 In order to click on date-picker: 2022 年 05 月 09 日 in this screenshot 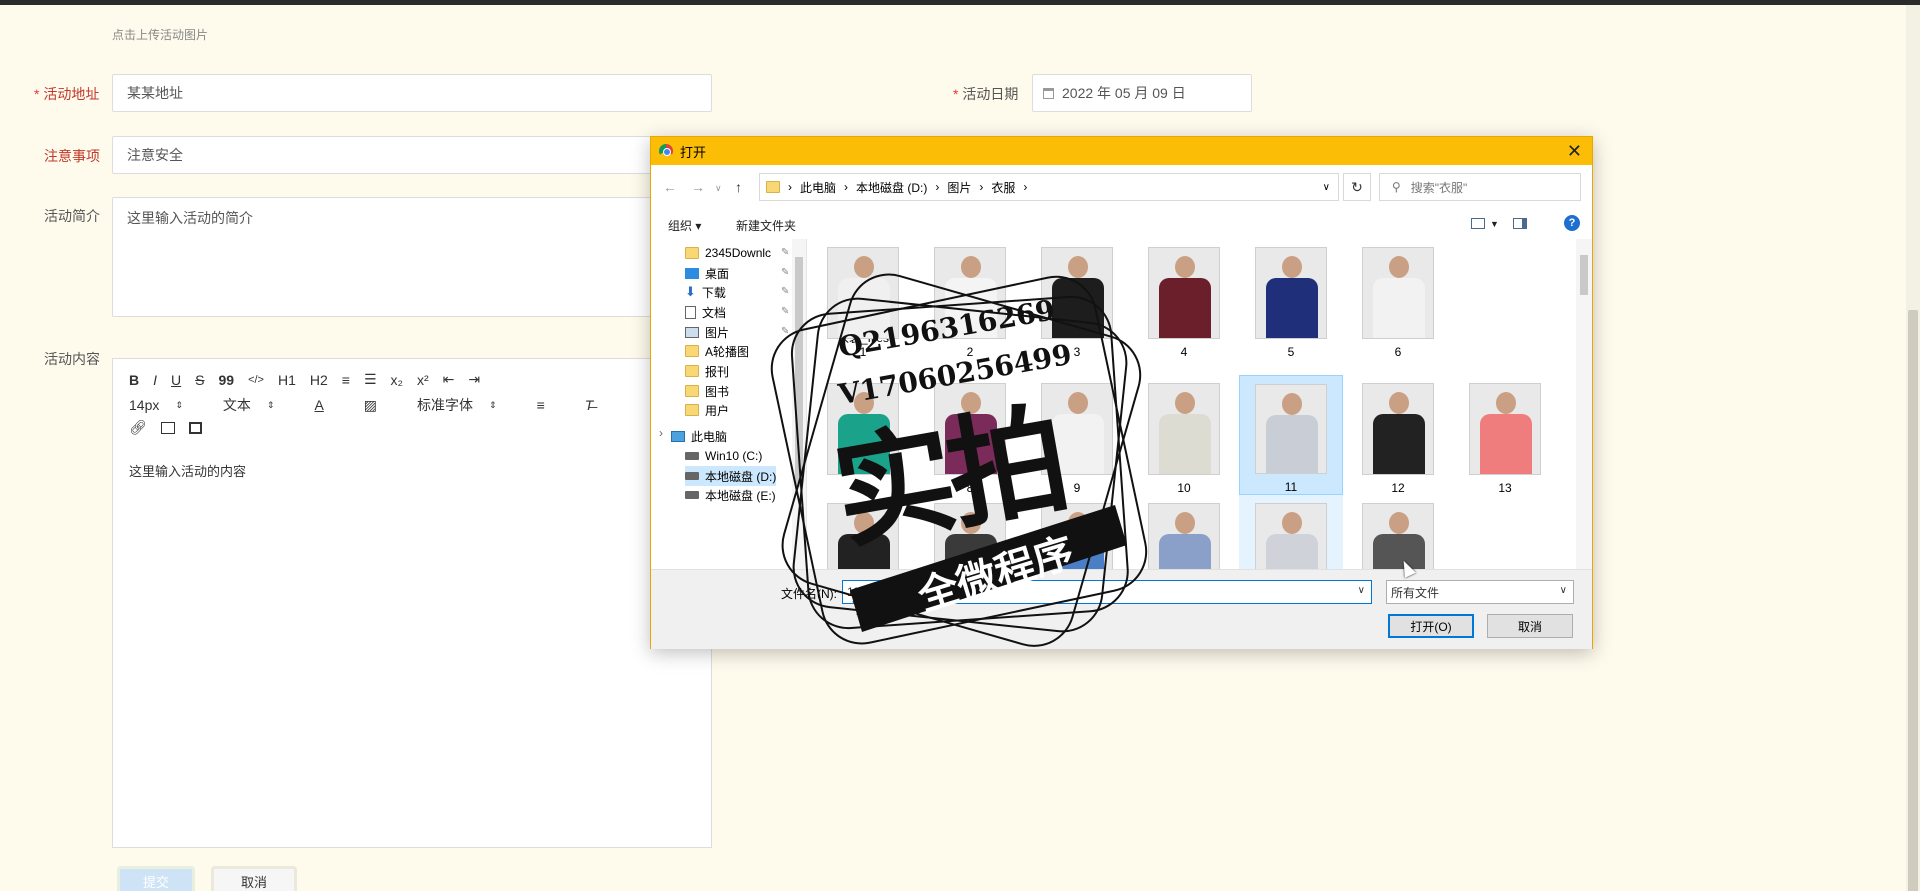, I will do `click(1142, 93)`.